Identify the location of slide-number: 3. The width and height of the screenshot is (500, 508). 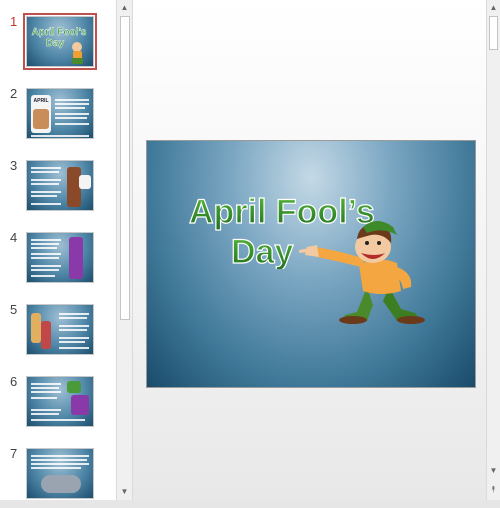
(14, 165).